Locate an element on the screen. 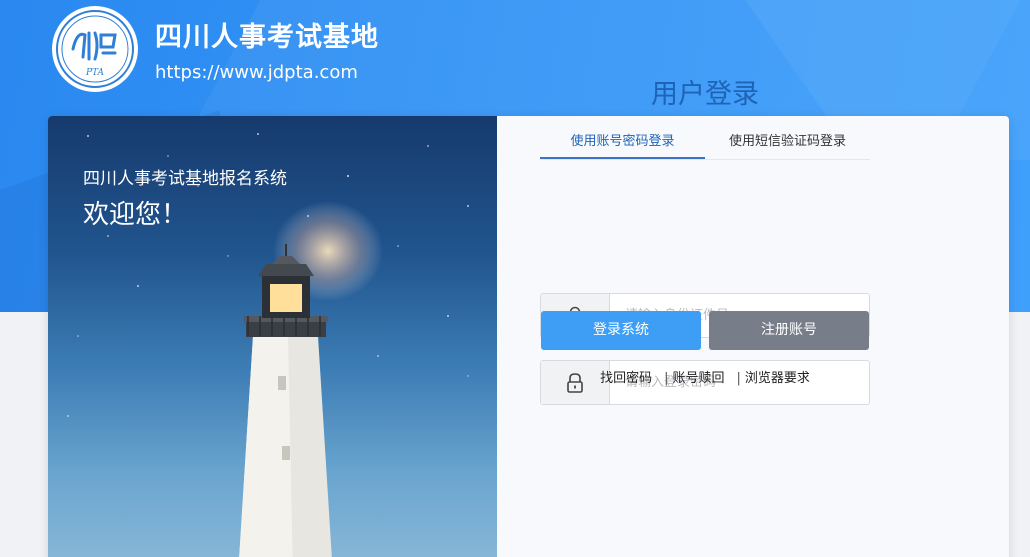 The width and height of the screenshot is (1030, 557). login-tabs: 使用账号密码登录 使用短信验证码登录 is located at coordinates (705, 144).